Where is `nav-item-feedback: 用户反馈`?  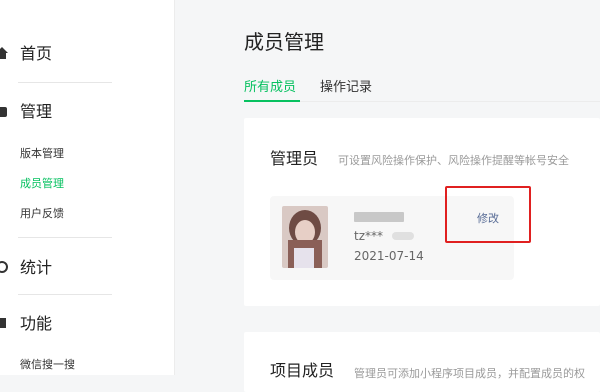
nav-item-feedback: 用户反馈 is located at coordinates (42, 214).